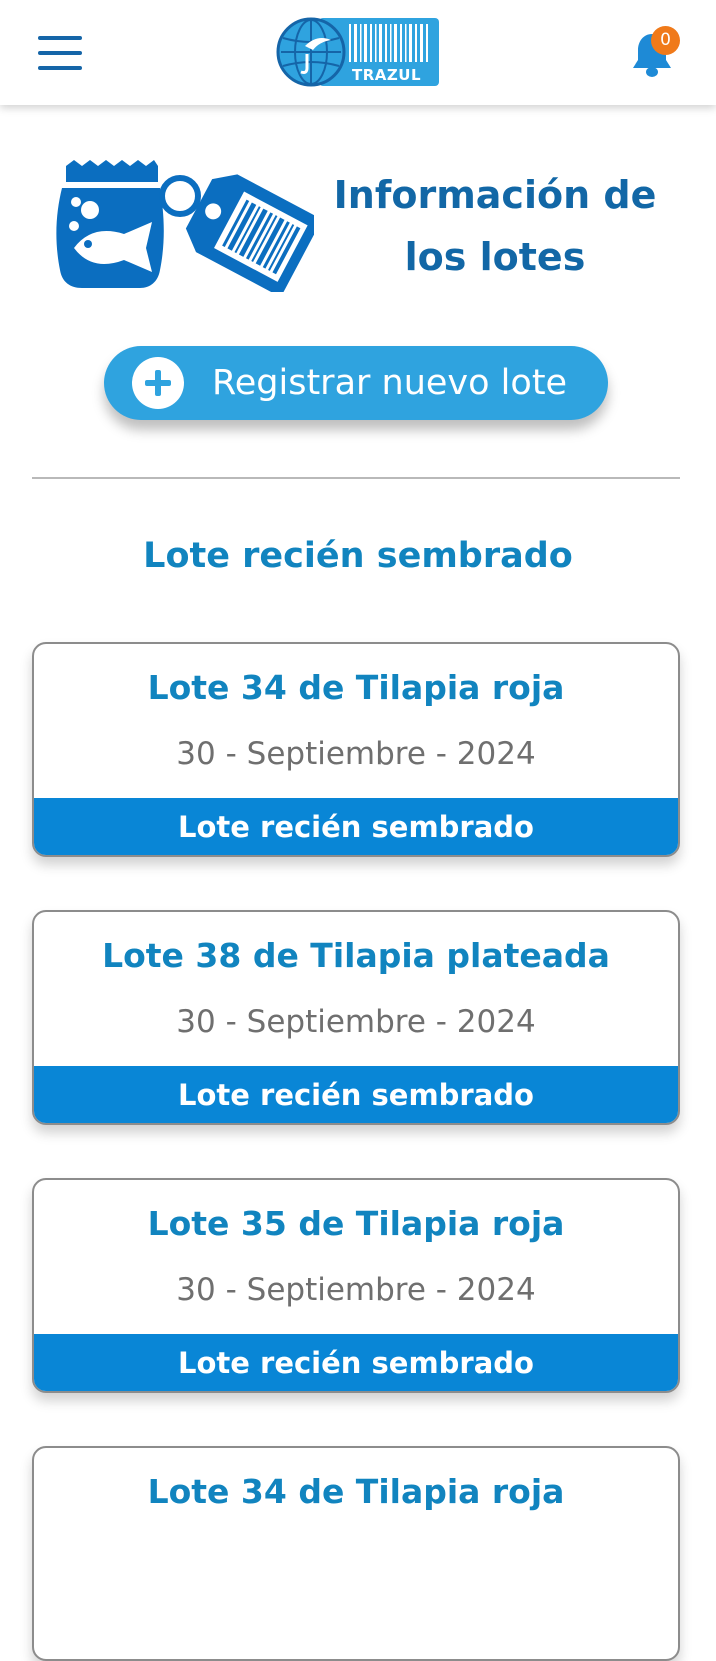  Describe the element at coordinates (356, 1223) in the screenshot. I see `lot-title: Lote 35 de Tilapia roja` at that location.